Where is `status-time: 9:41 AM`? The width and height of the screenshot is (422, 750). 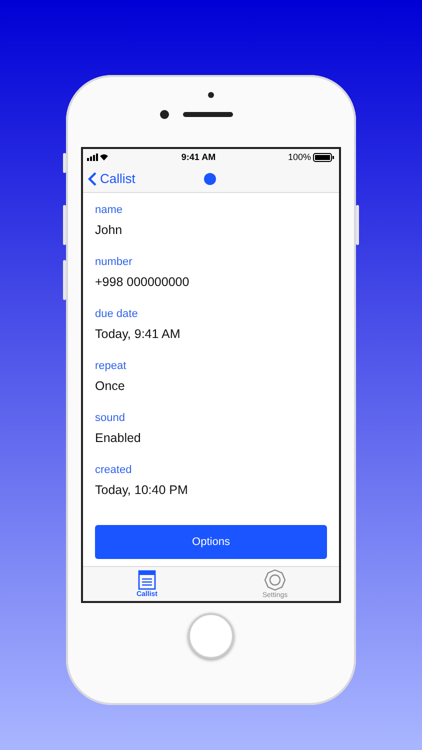 status-time: 9:41 AM is located at coordinates (198, 157).